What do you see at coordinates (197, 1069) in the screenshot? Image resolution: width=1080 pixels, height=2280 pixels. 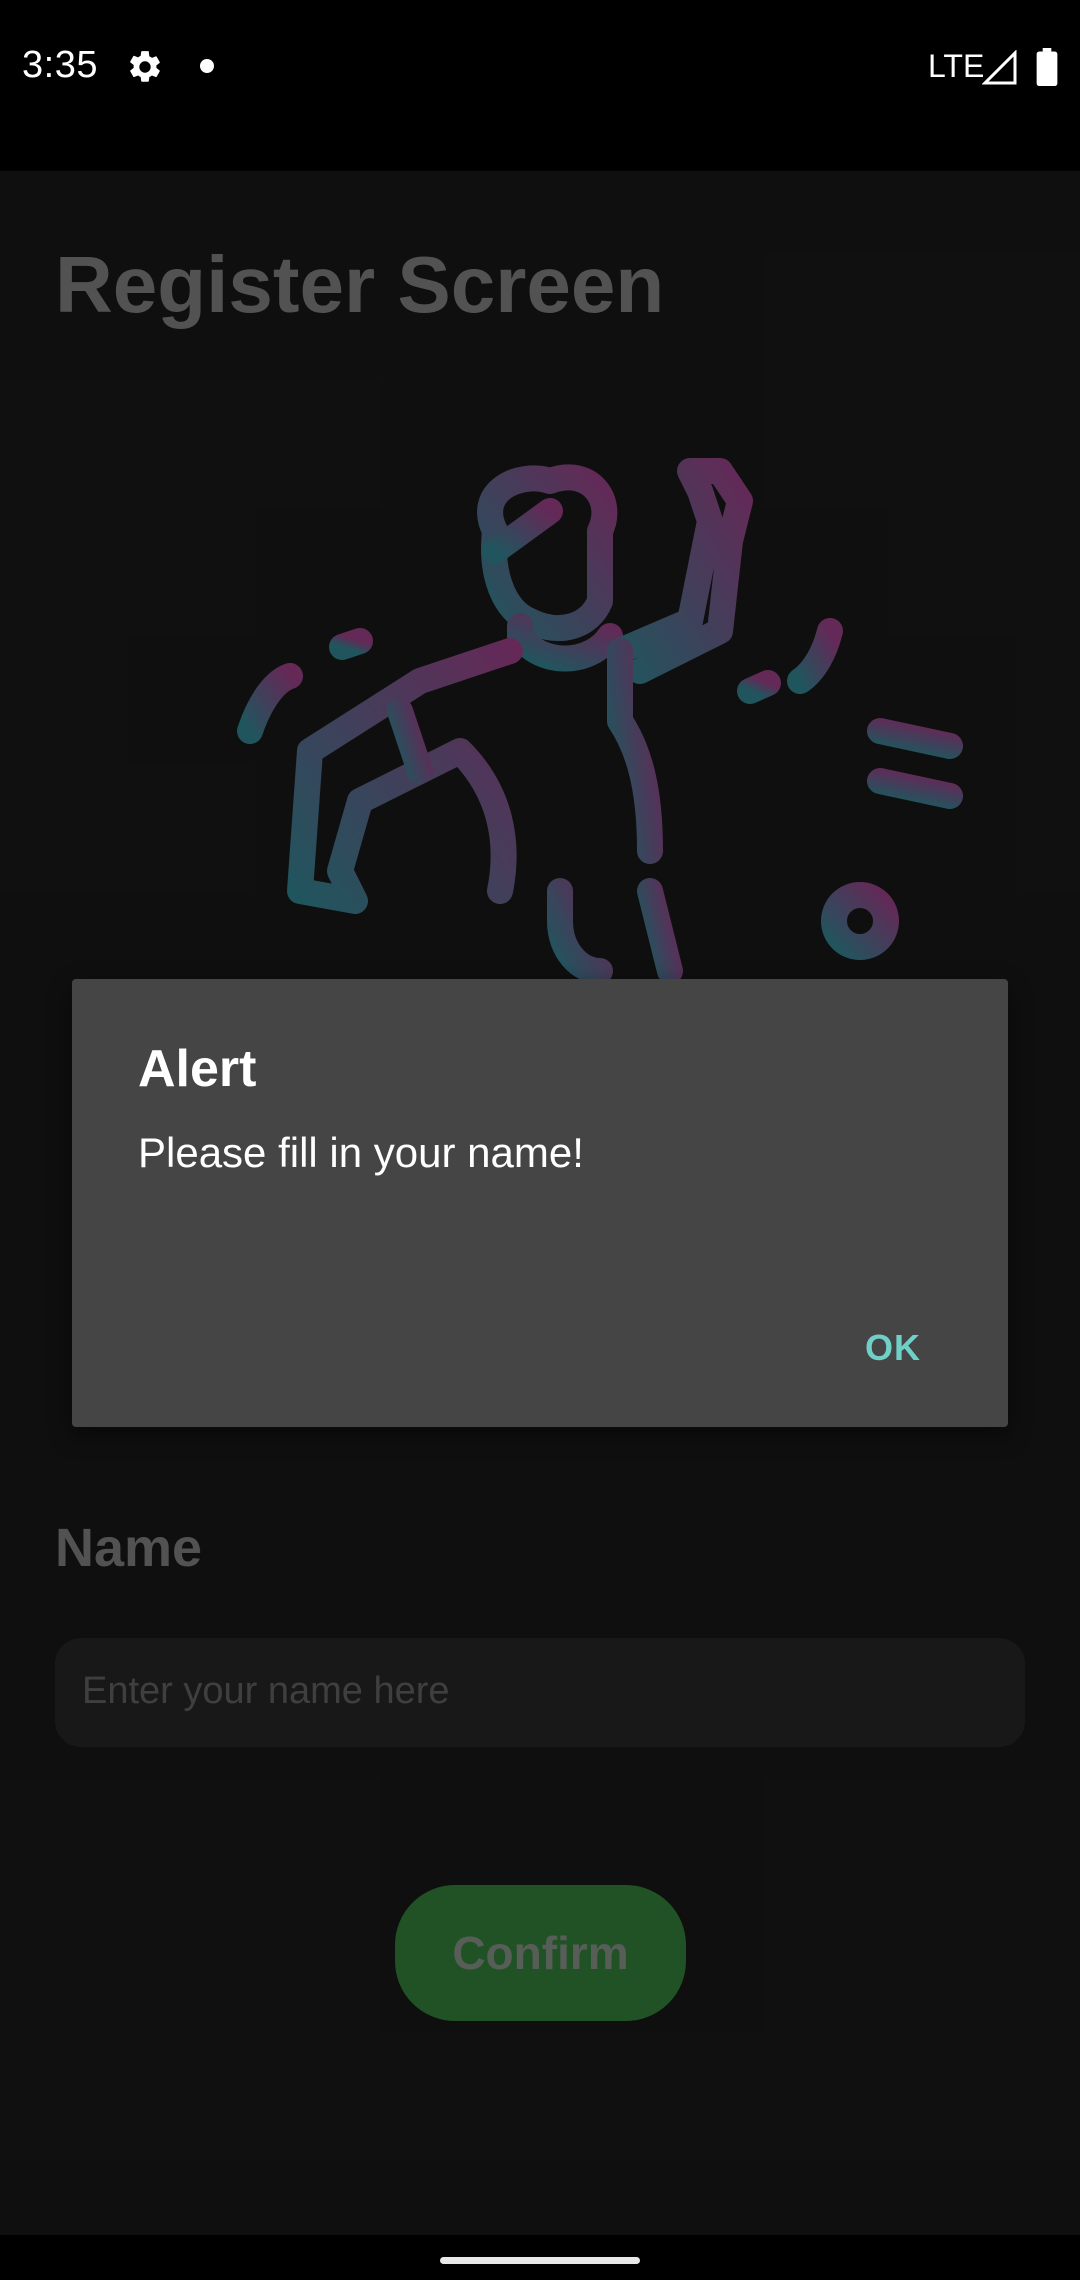 I see `alert-title: Alert` at bounding box center [197, 1069].